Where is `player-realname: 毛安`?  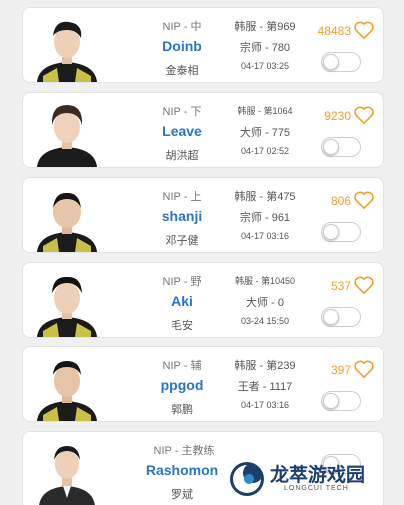
player-realname: 毛安 is located at coordinates (182, 326).